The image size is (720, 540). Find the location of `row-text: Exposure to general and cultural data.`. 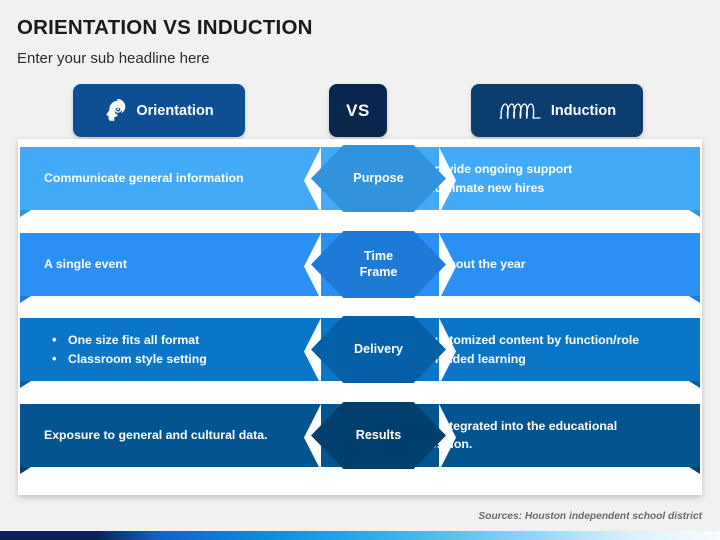

row-text: Exposure to general and cultural data. is located at coordinates (156, 434).